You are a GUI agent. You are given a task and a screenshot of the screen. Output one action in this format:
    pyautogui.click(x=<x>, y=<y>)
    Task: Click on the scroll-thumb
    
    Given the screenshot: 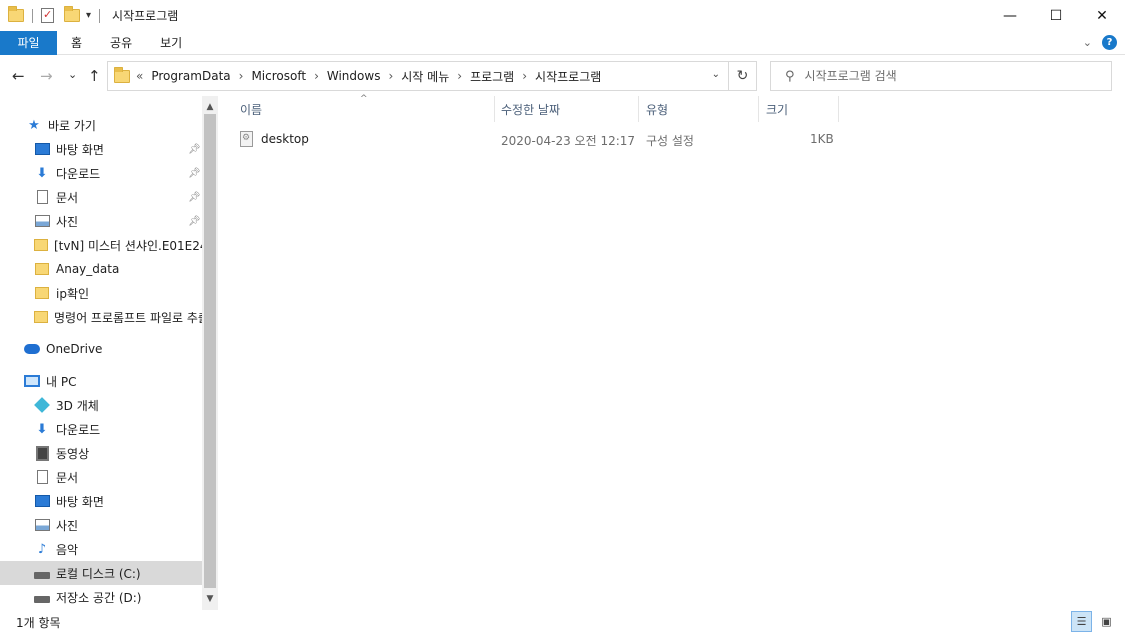 What is the action you would take?
    pyautogui.click(x=210, y=351)
    